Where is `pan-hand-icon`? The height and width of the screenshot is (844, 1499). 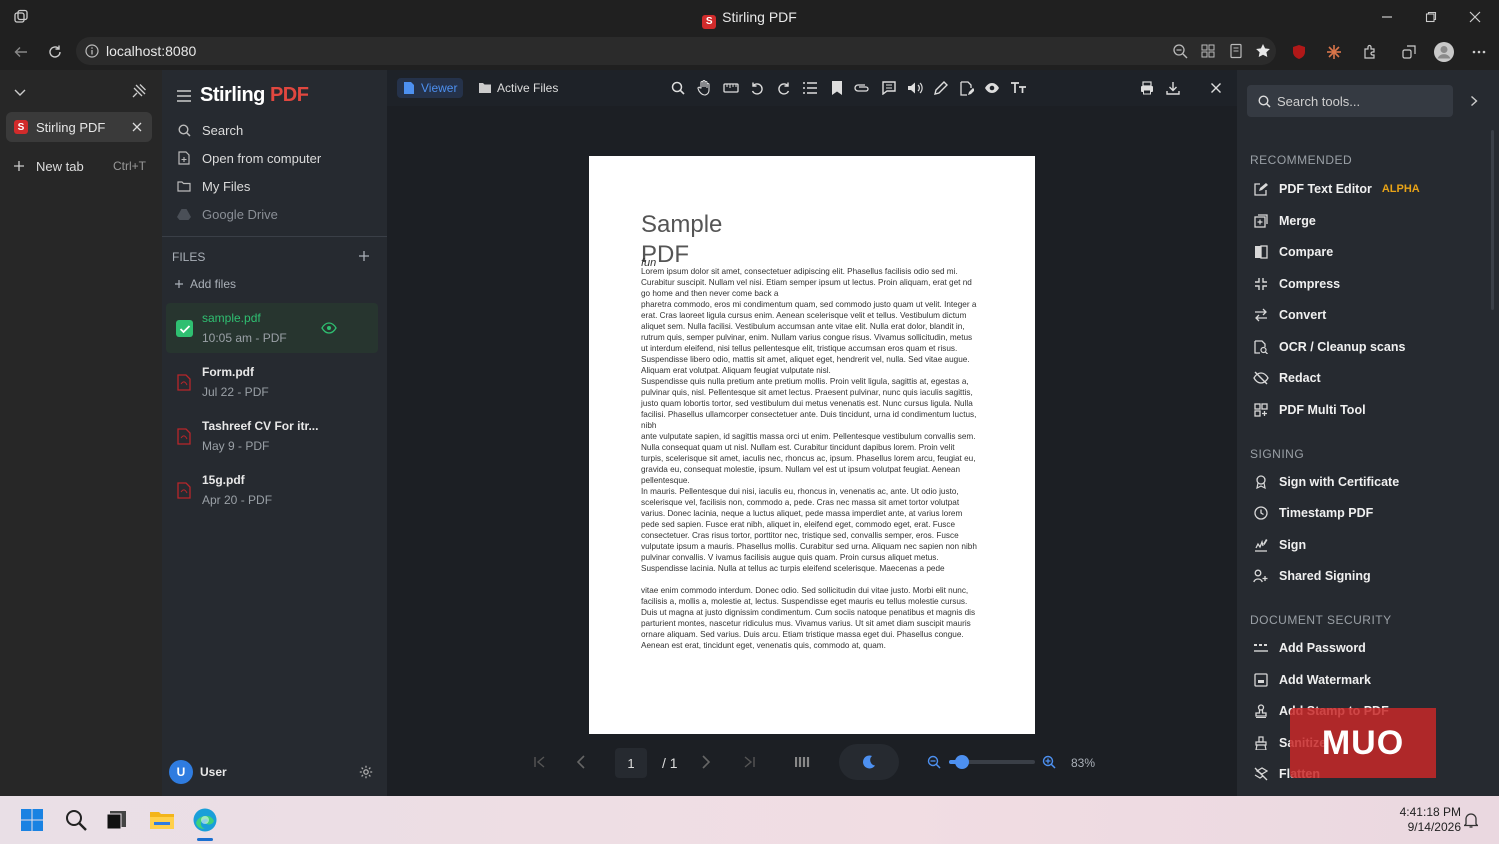
pan-hand-icon is located at coordinates (704, 88).